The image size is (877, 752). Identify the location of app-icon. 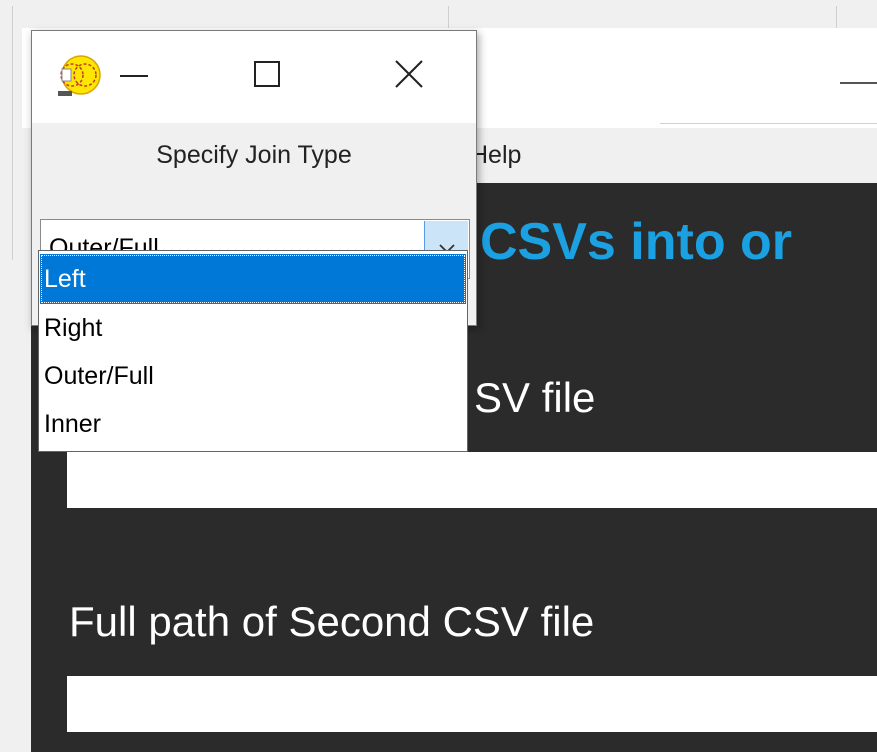
(79, 75).